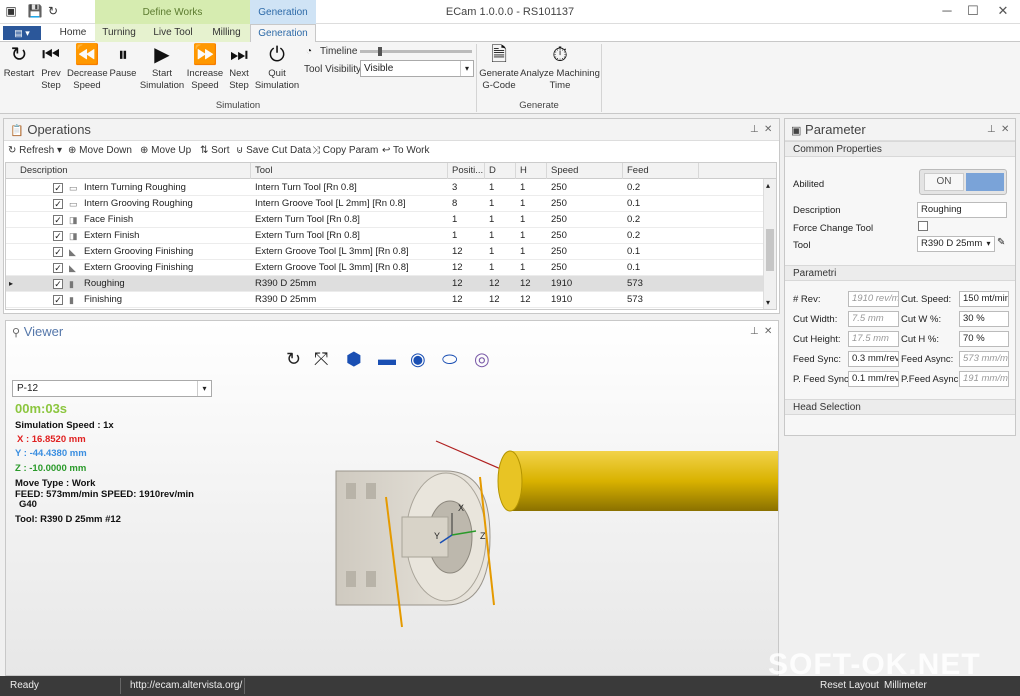  I want to click on feed-async-input: 573 mm/m, so click(984, 359).